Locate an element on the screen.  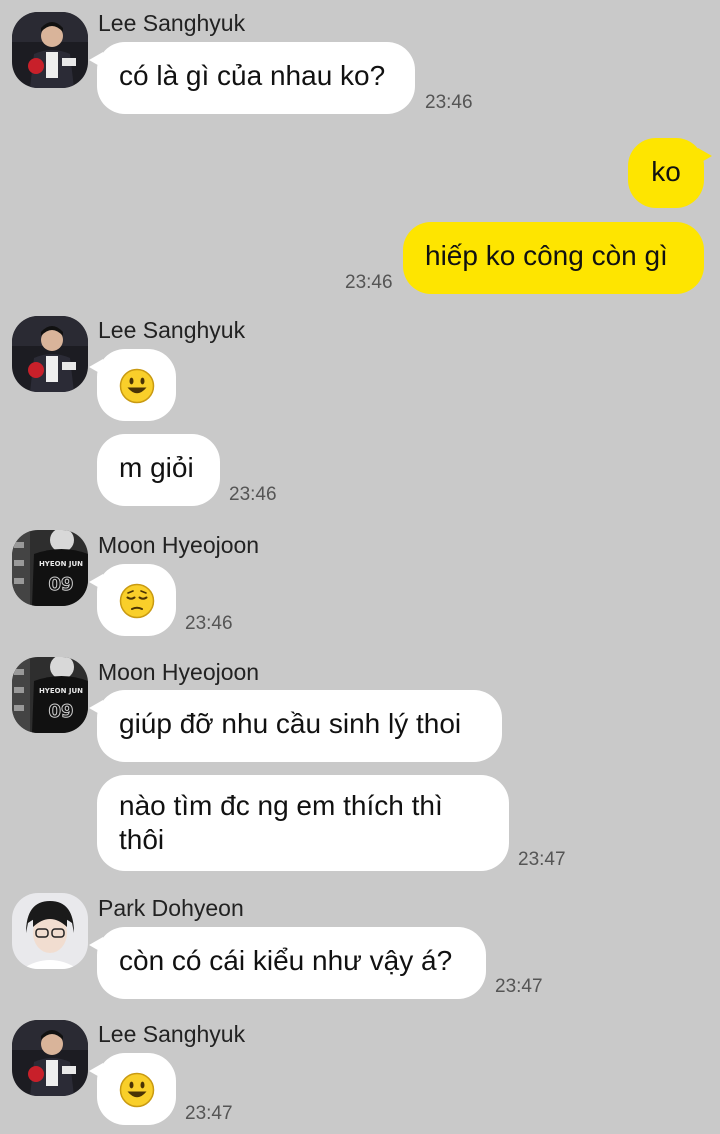
message-text: m giỏi is located at coordinates (156, 467).